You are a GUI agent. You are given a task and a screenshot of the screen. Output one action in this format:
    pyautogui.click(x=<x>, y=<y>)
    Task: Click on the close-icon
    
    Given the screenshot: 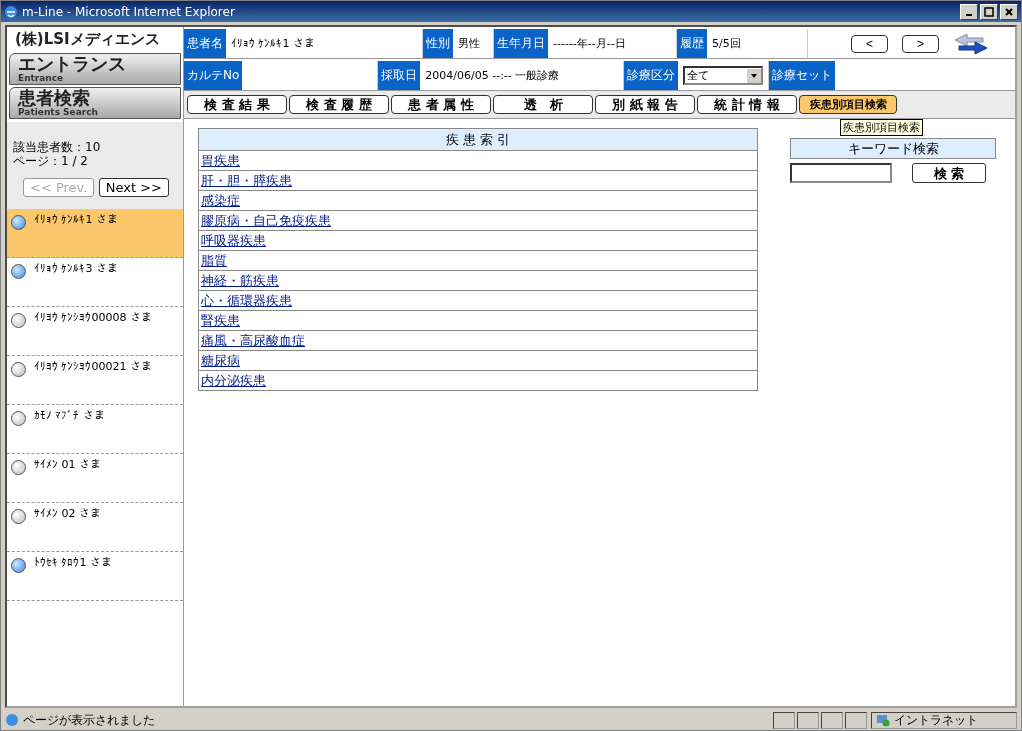 What is the action you would take?
    pyautogui.click(x=1009, y=11)
    